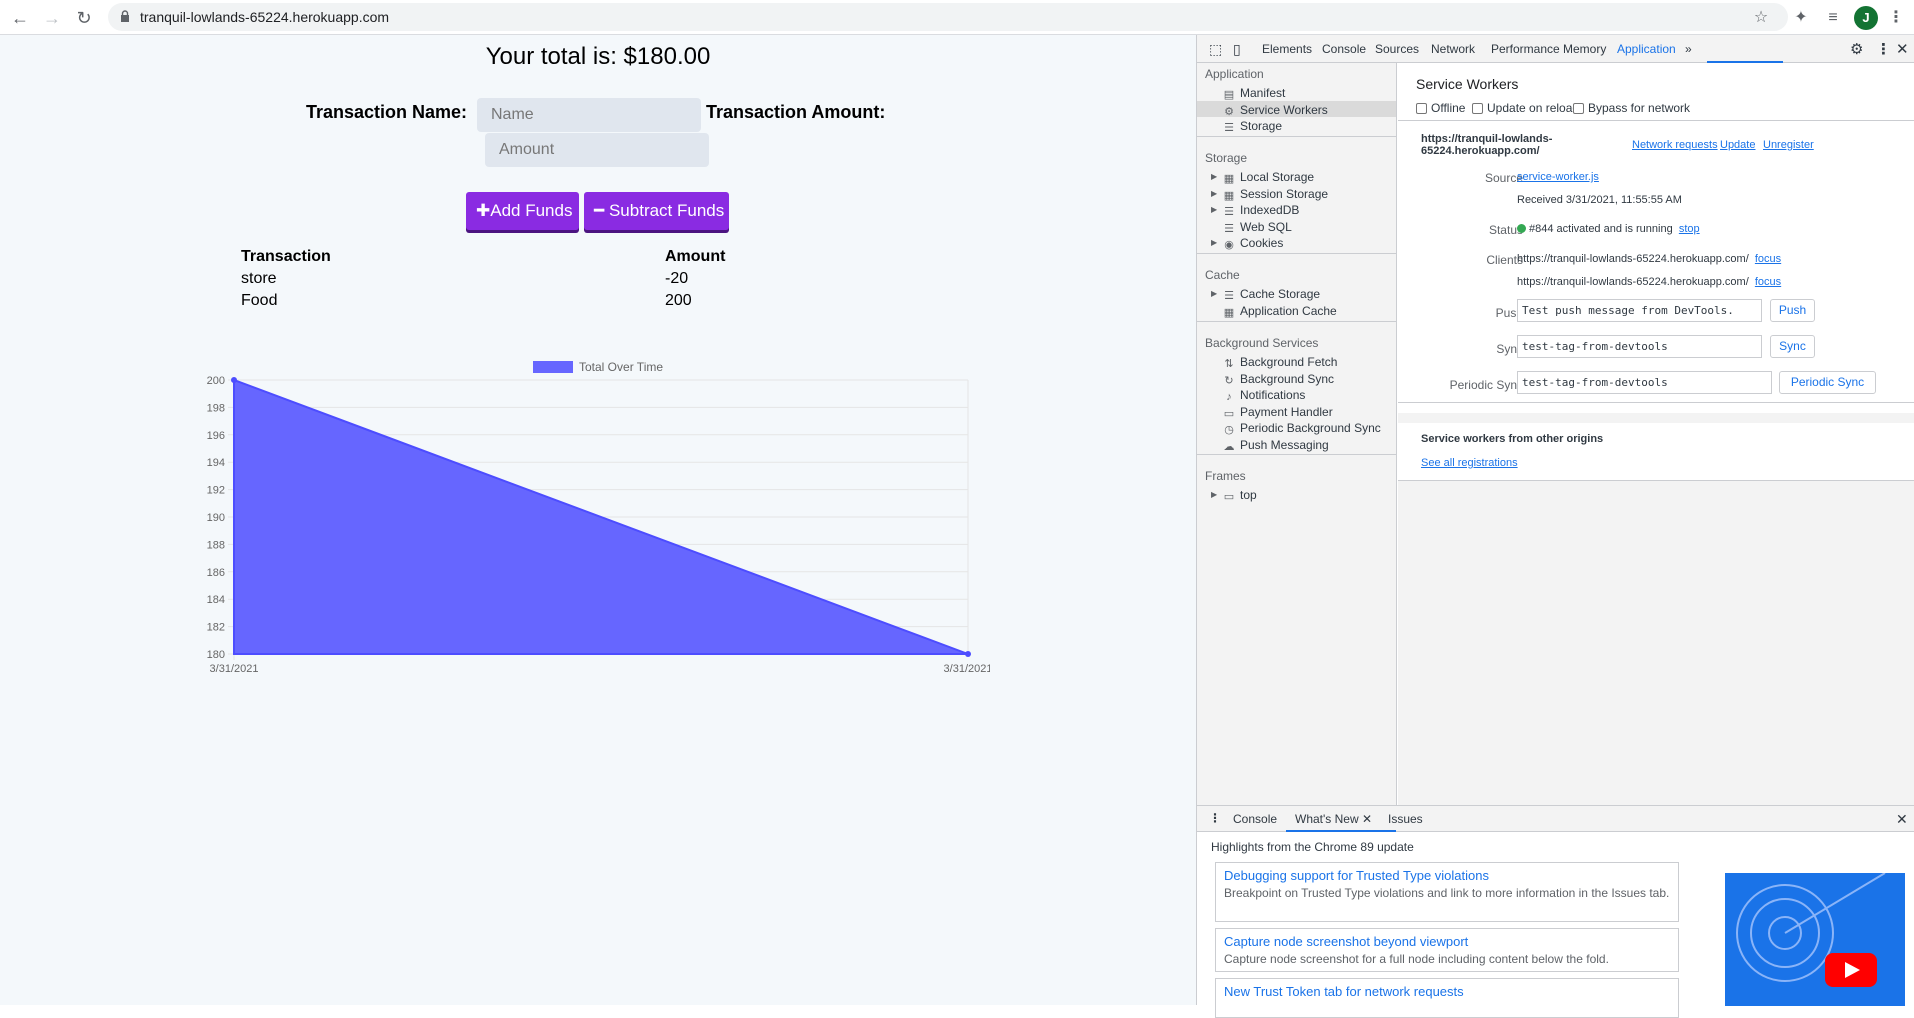  I want to click on chrome-graphic-icon, so click(1811, 930).